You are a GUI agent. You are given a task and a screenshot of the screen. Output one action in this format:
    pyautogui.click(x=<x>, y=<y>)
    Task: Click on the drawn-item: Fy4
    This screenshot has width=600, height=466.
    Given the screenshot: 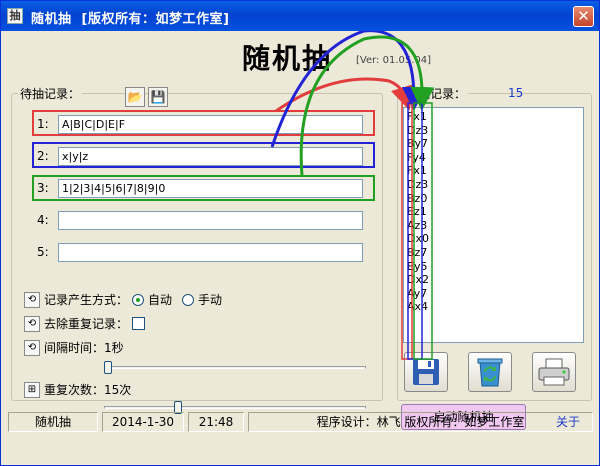 What is the action you would take?
    pyautogui.click(x=493, y=158)
    